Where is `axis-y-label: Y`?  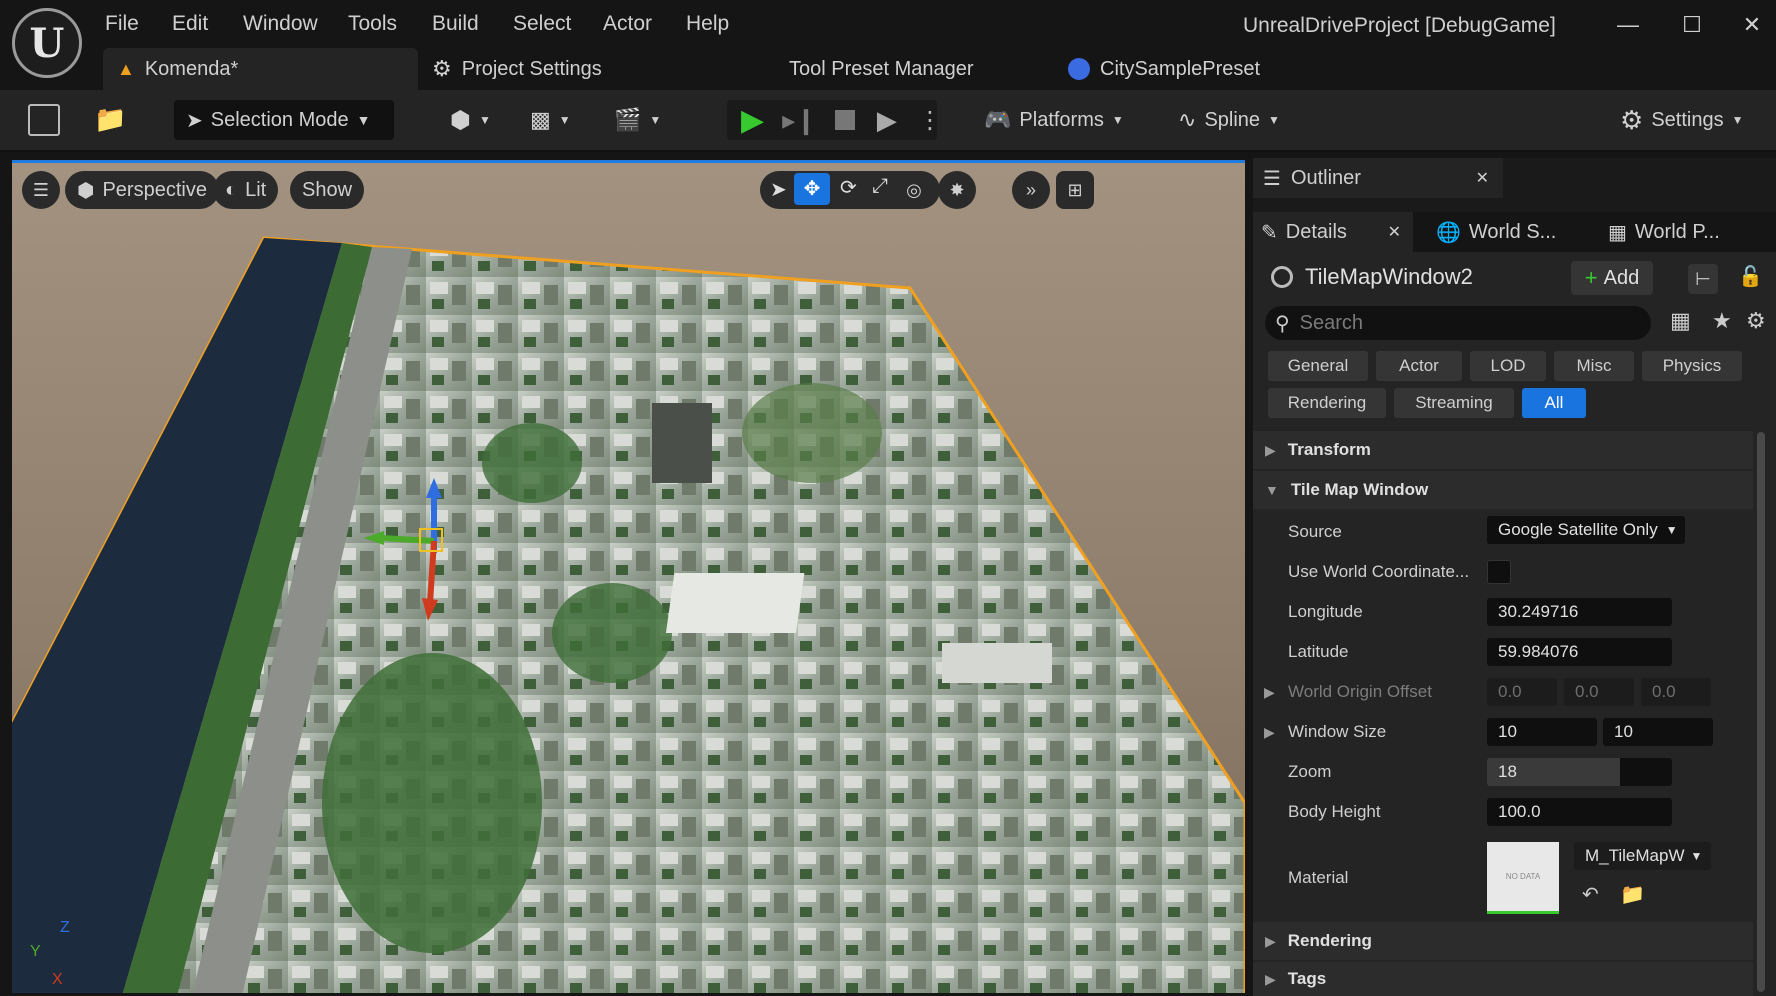 axis-y-label: Y is located at coordinates (35, 951).